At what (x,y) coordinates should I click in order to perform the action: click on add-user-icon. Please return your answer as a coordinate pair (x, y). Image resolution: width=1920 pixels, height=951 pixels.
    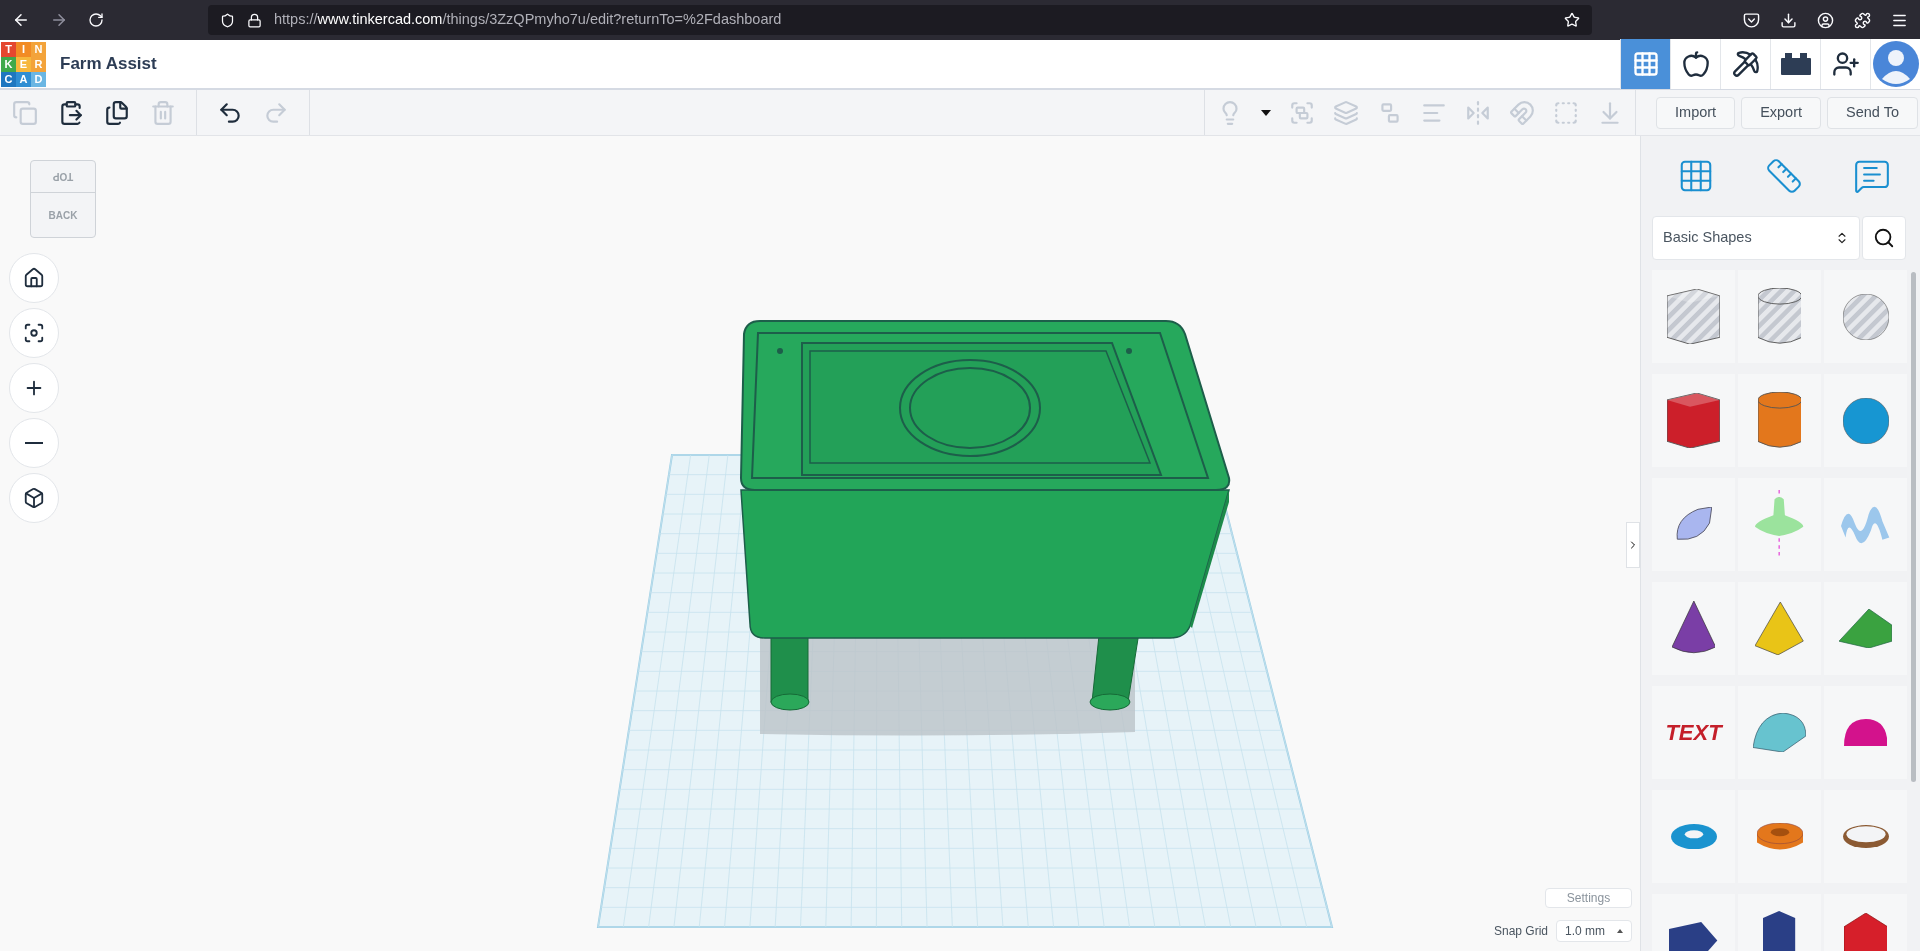
    Looking at the image, I should click on (1845, 64).